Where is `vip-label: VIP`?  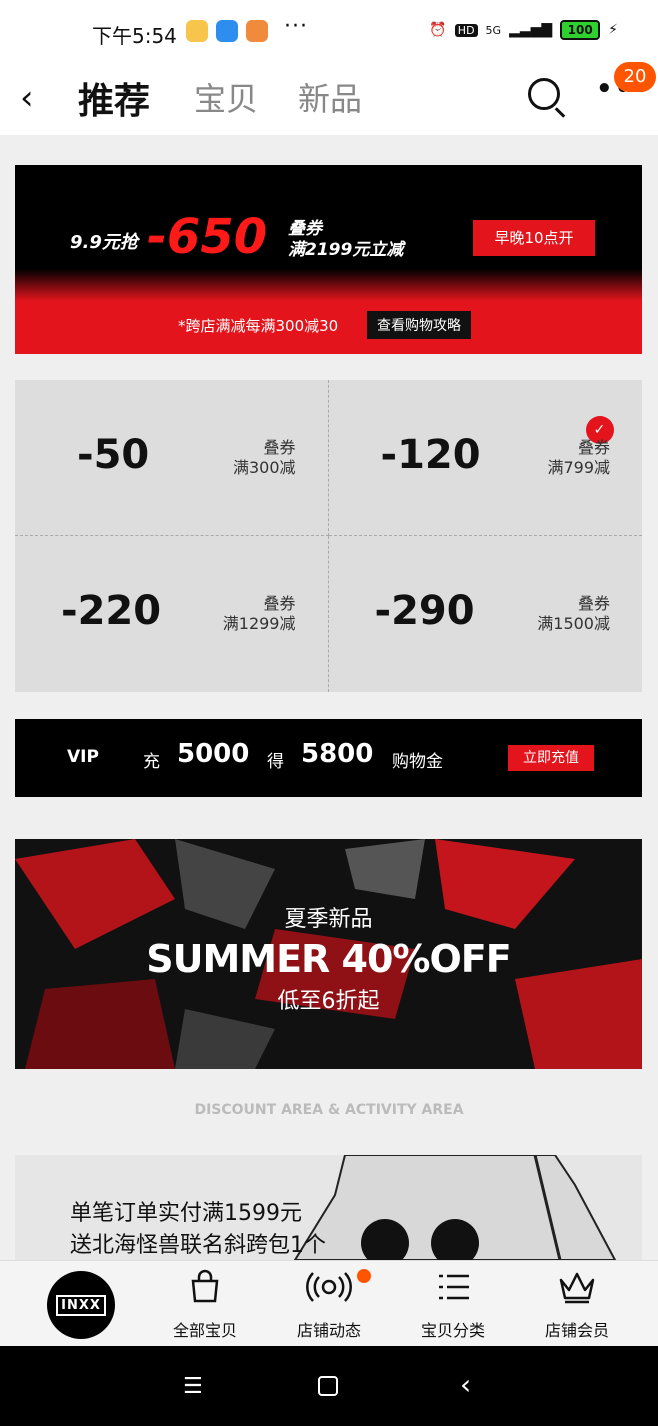
vip-label: VIP is located at coordinates (83, 757).